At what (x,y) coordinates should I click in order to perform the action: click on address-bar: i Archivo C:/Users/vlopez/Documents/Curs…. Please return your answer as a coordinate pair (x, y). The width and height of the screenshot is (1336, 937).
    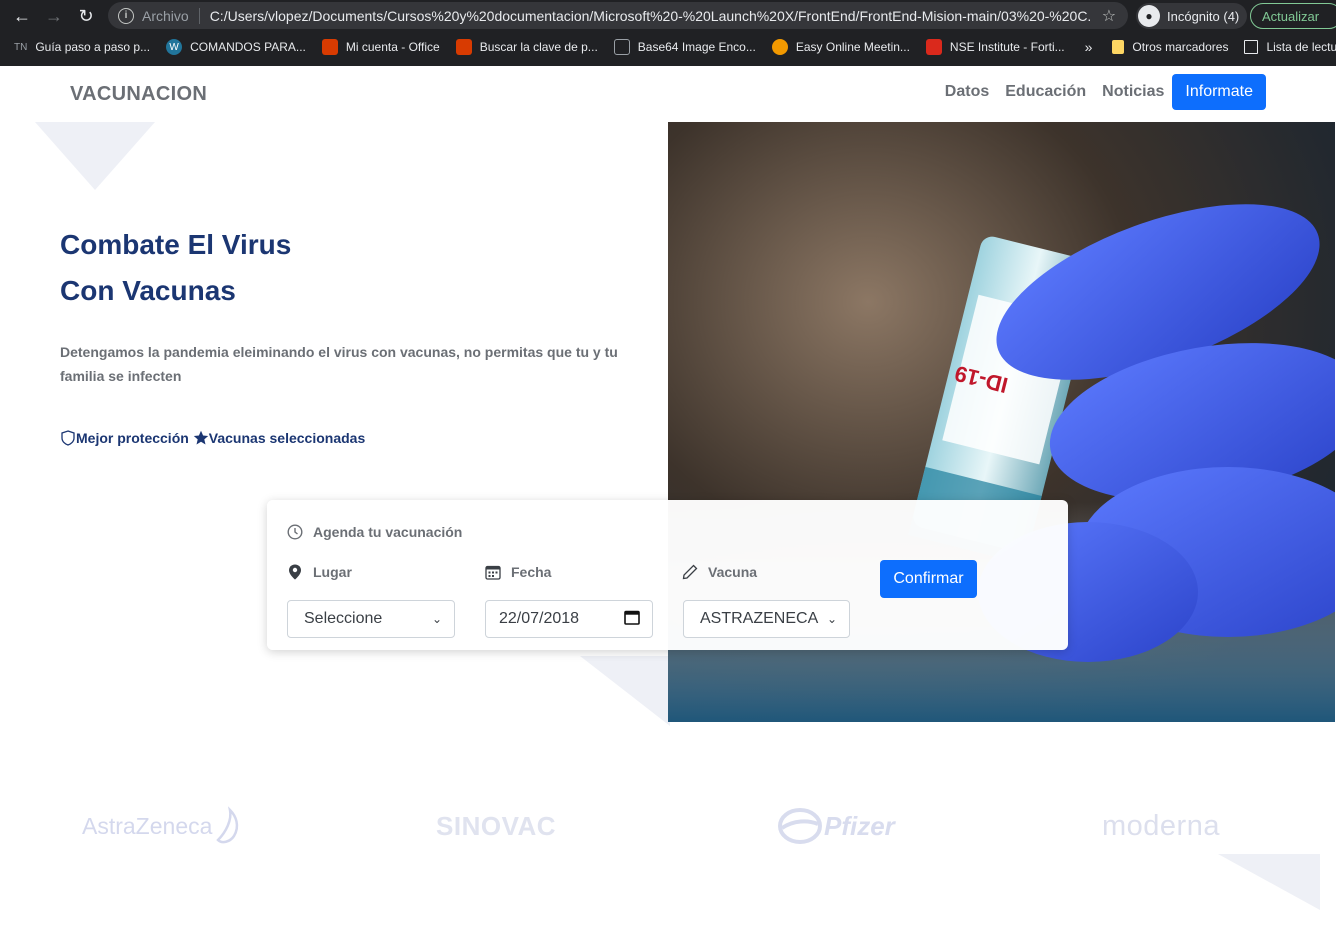
    Looking at the image, I should click on (618, 15).